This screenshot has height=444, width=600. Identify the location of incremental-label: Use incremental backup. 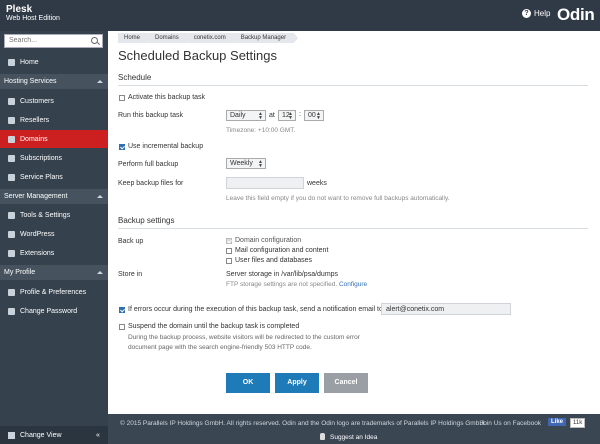
(166, 146).